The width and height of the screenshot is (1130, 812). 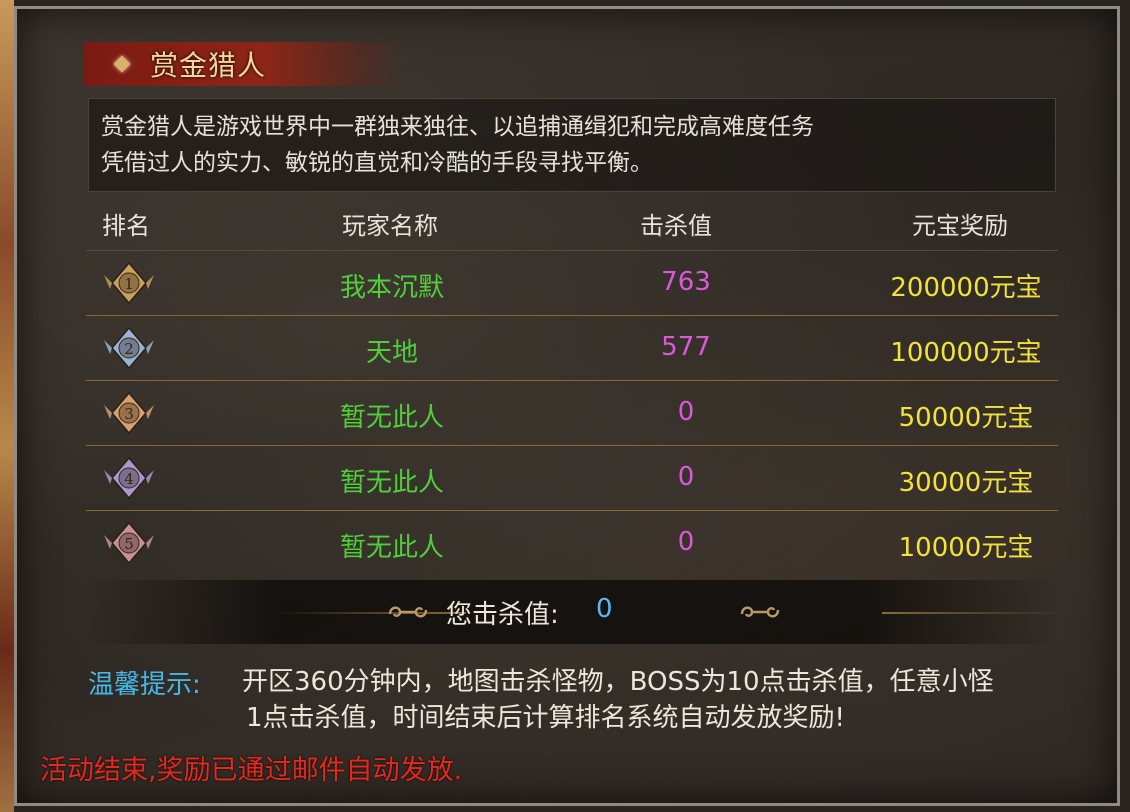 What do you see at coordinates (966, 353) in the screenshot?
I see `reward-value: 100000元宝` at bounding box center [966, 353].